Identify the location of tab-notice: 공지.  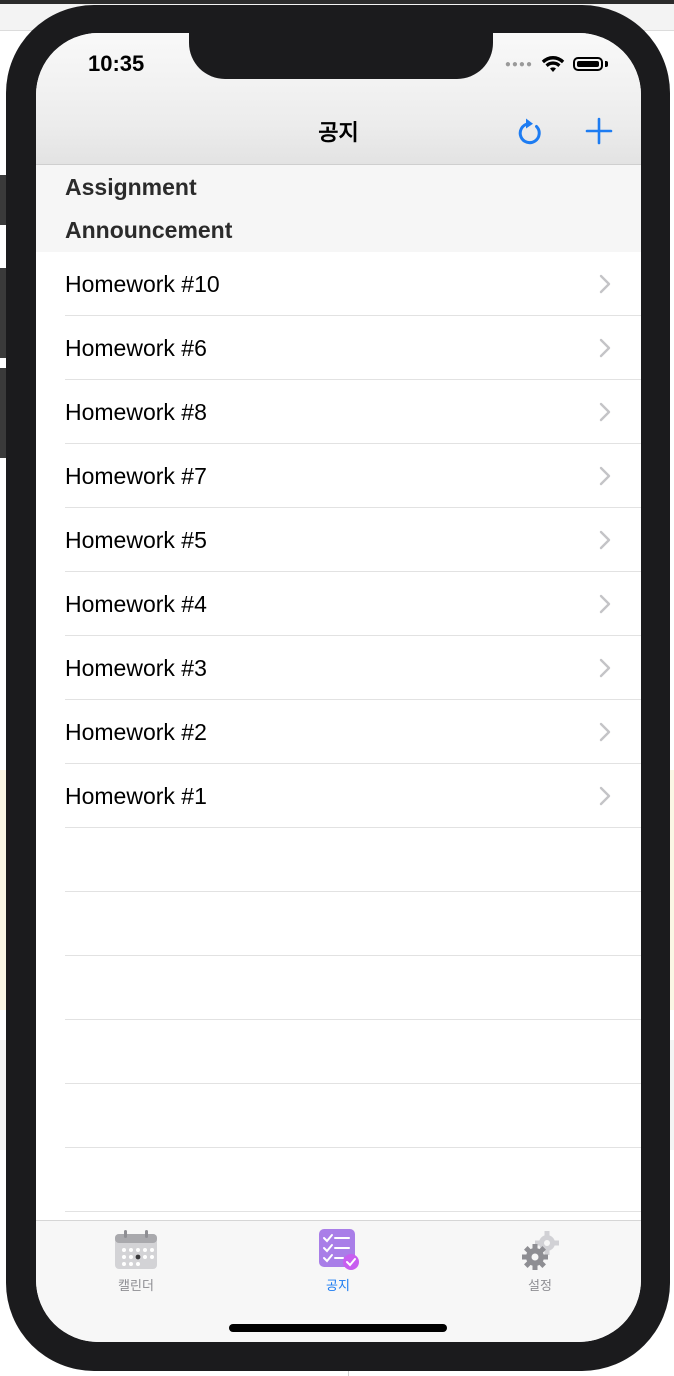
(338, 1261).